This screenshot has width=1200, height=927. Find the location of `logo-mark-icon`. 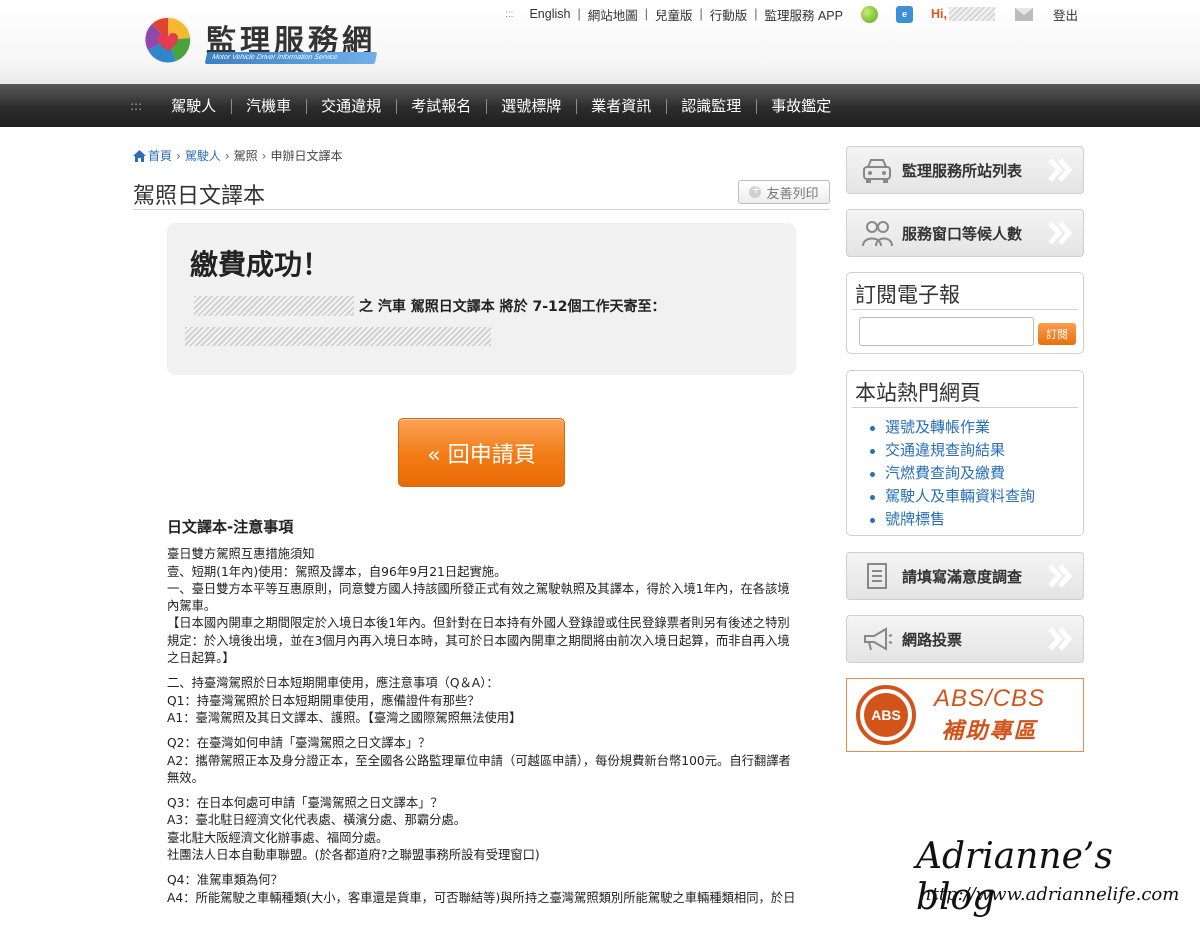

logo-mark-icon is located at coordinates (168, 40).